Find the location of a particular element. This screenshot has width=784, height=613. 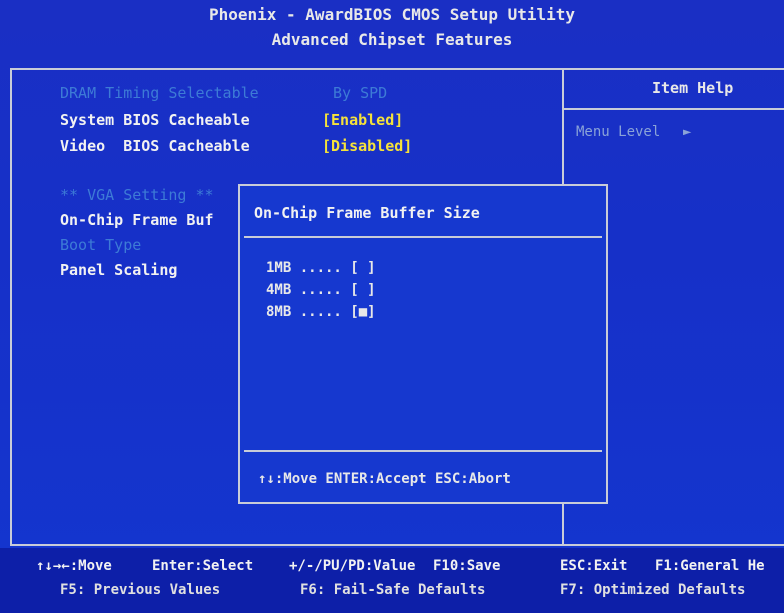

footer-save-hint: F10:Save is located at coordinates (467, 566).